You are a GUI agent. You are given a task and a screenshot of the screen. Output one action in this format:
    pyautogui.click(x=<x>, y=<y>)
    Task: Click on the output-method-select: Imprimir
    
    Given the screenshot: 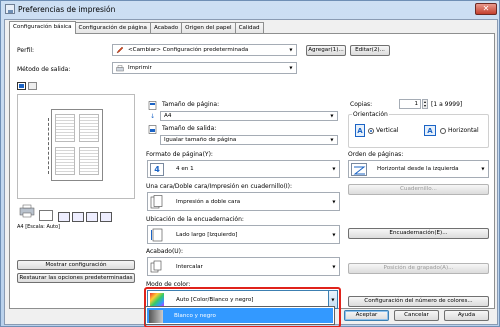 What is the action you would take?
    pyautogui.click(x=204, y=68)
    